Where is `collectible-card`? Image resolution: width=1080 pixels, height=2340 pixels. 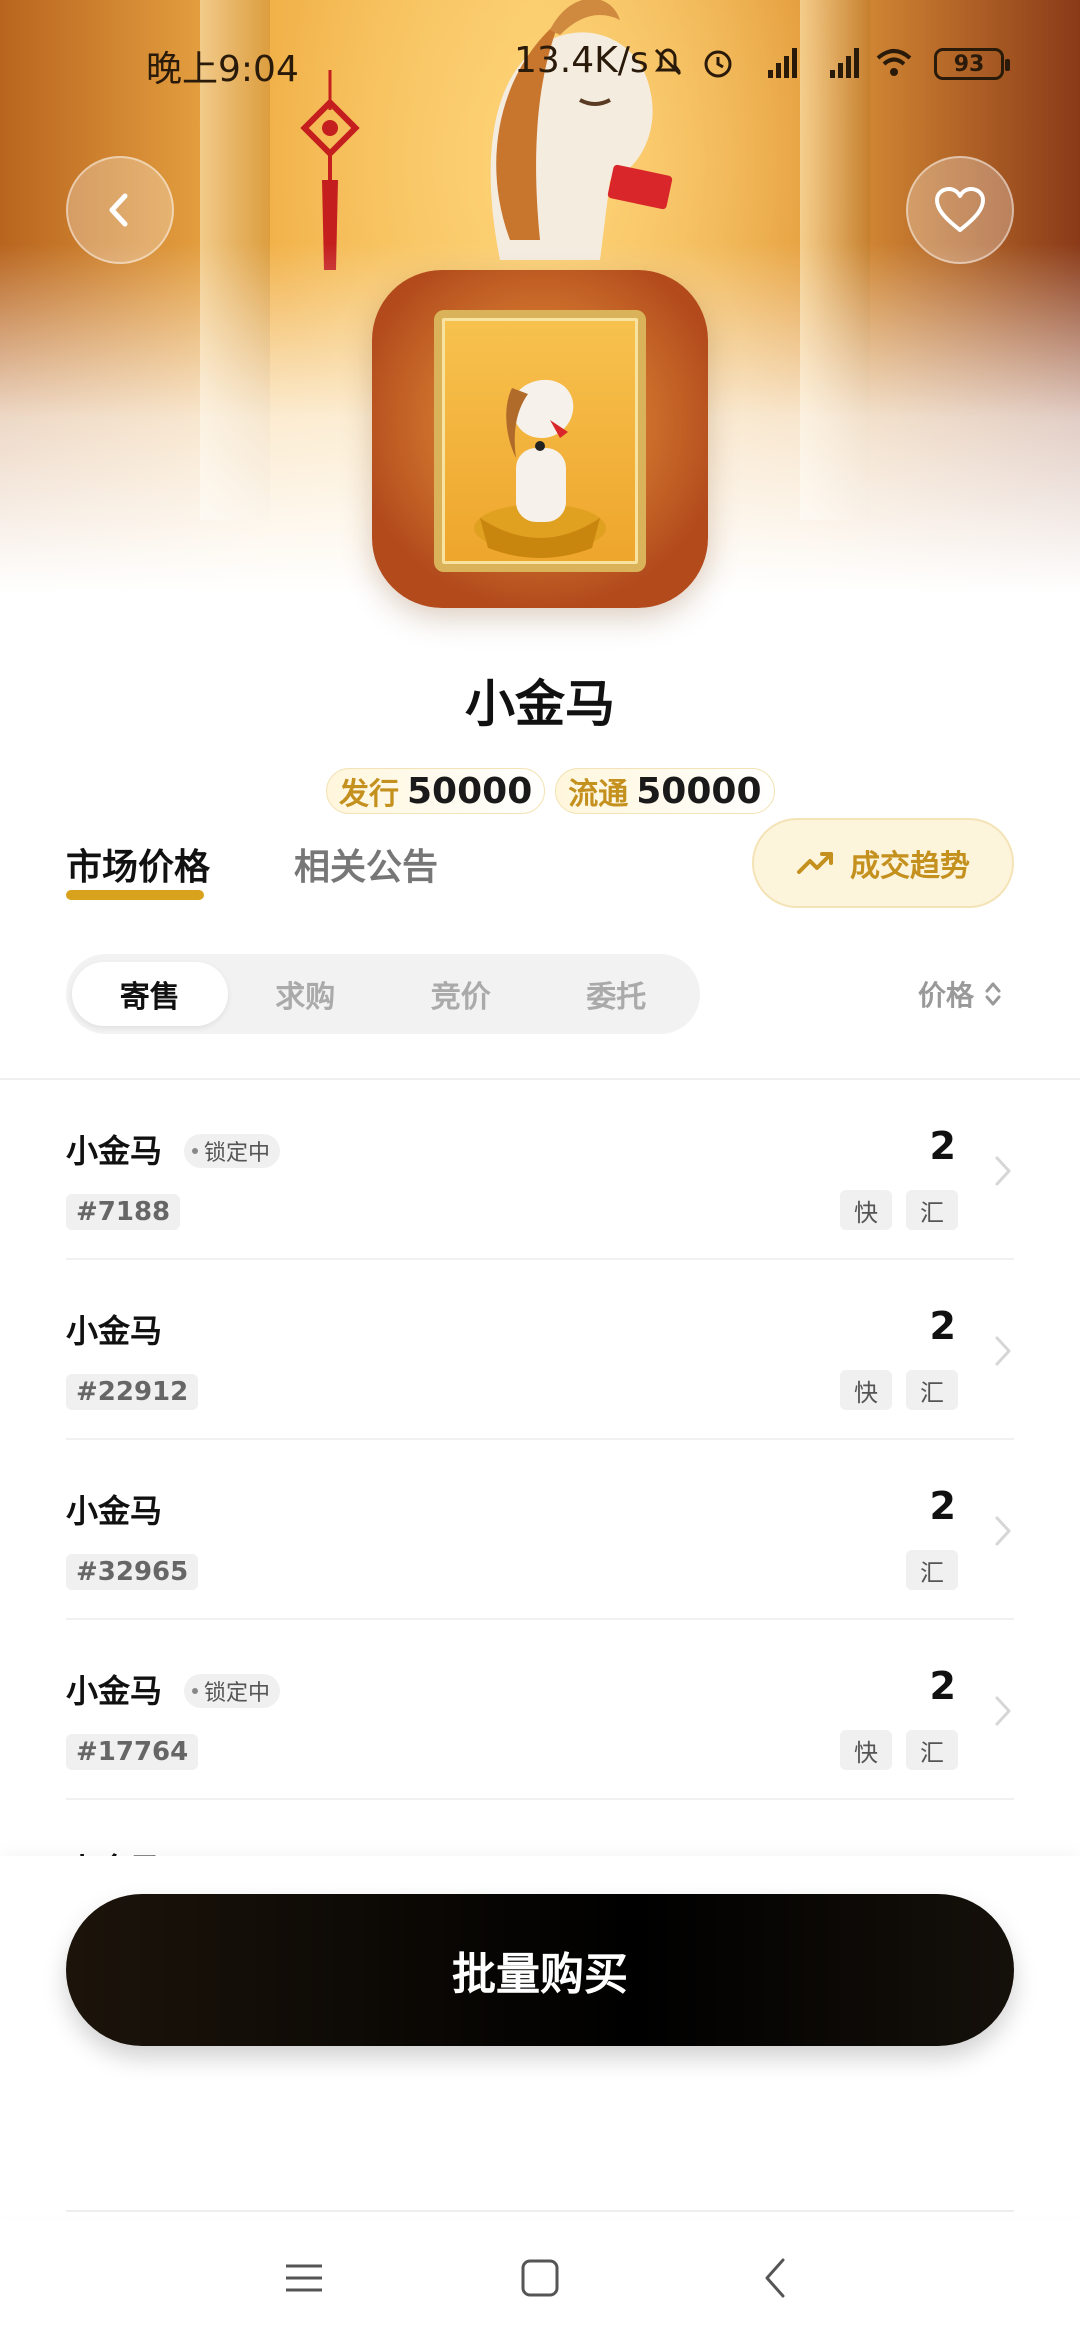 collectible-card is located at coordinates (540, 441).